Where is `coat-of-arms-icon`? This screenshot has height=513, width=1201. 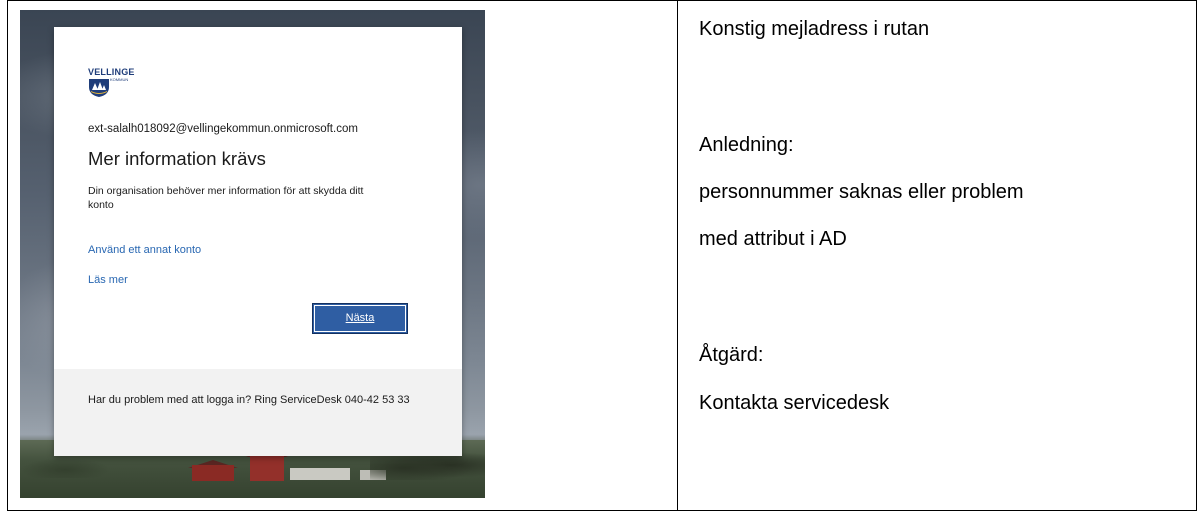 coat-of-arms-icon is located at coordinates (99, 88).